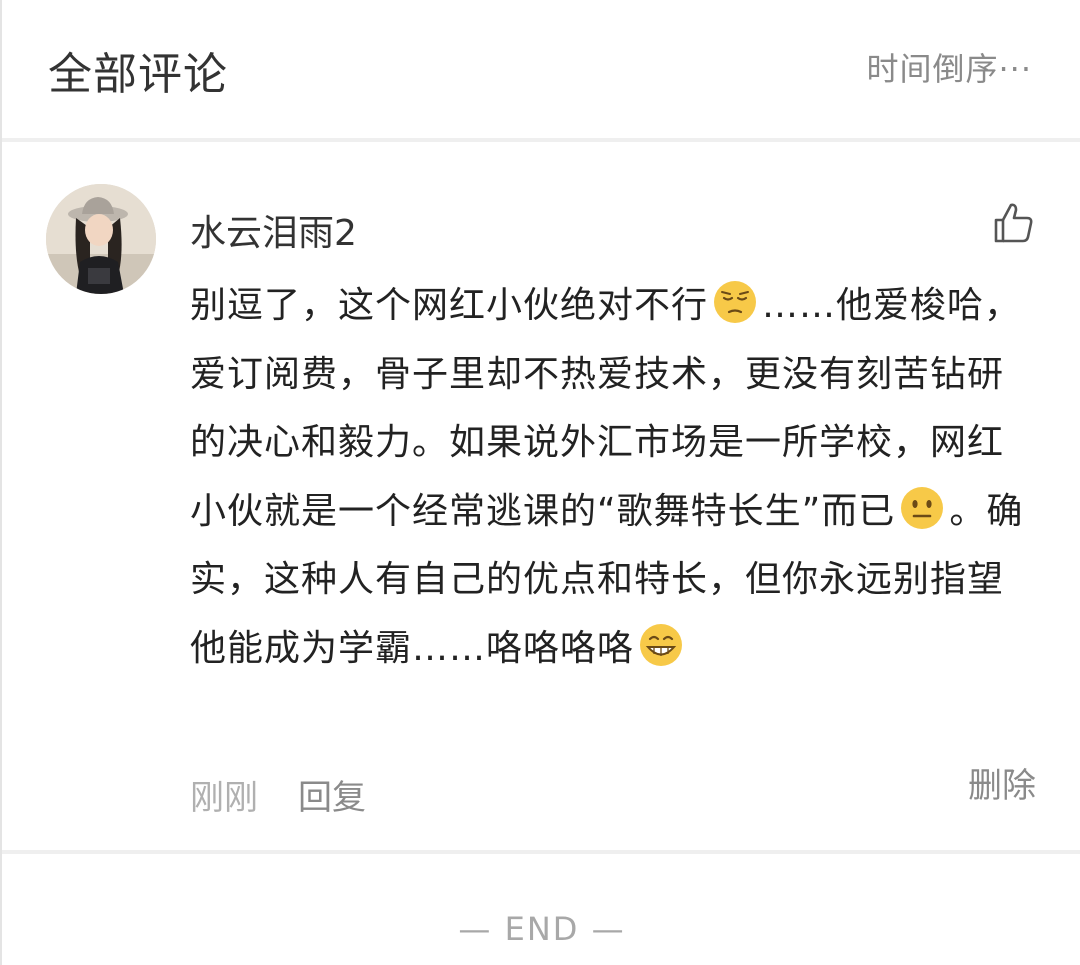 This screenshot has width=1080, height=965. Describe the element at coordinates (332, 794) in the screenshot. I see `reply-button: 回复` at that location.